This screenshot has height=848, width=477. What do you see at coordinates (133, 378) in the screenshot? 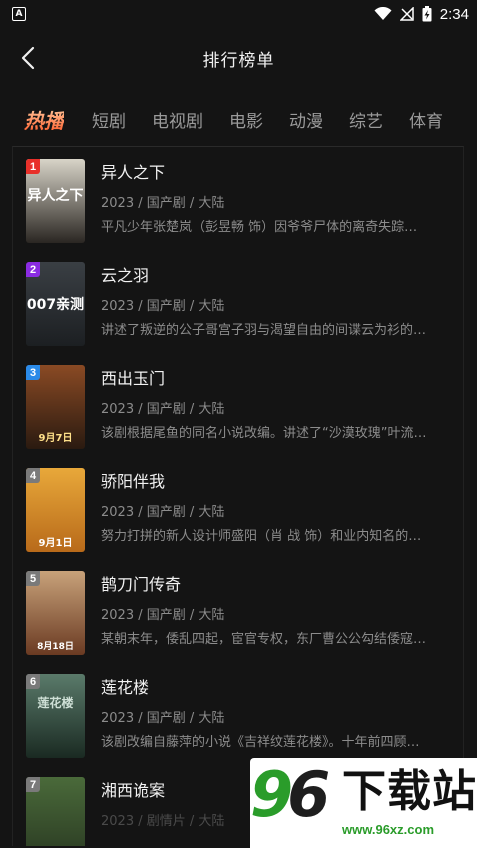
I see `item-title: 西出玉门` at bounding box center [133, 378].